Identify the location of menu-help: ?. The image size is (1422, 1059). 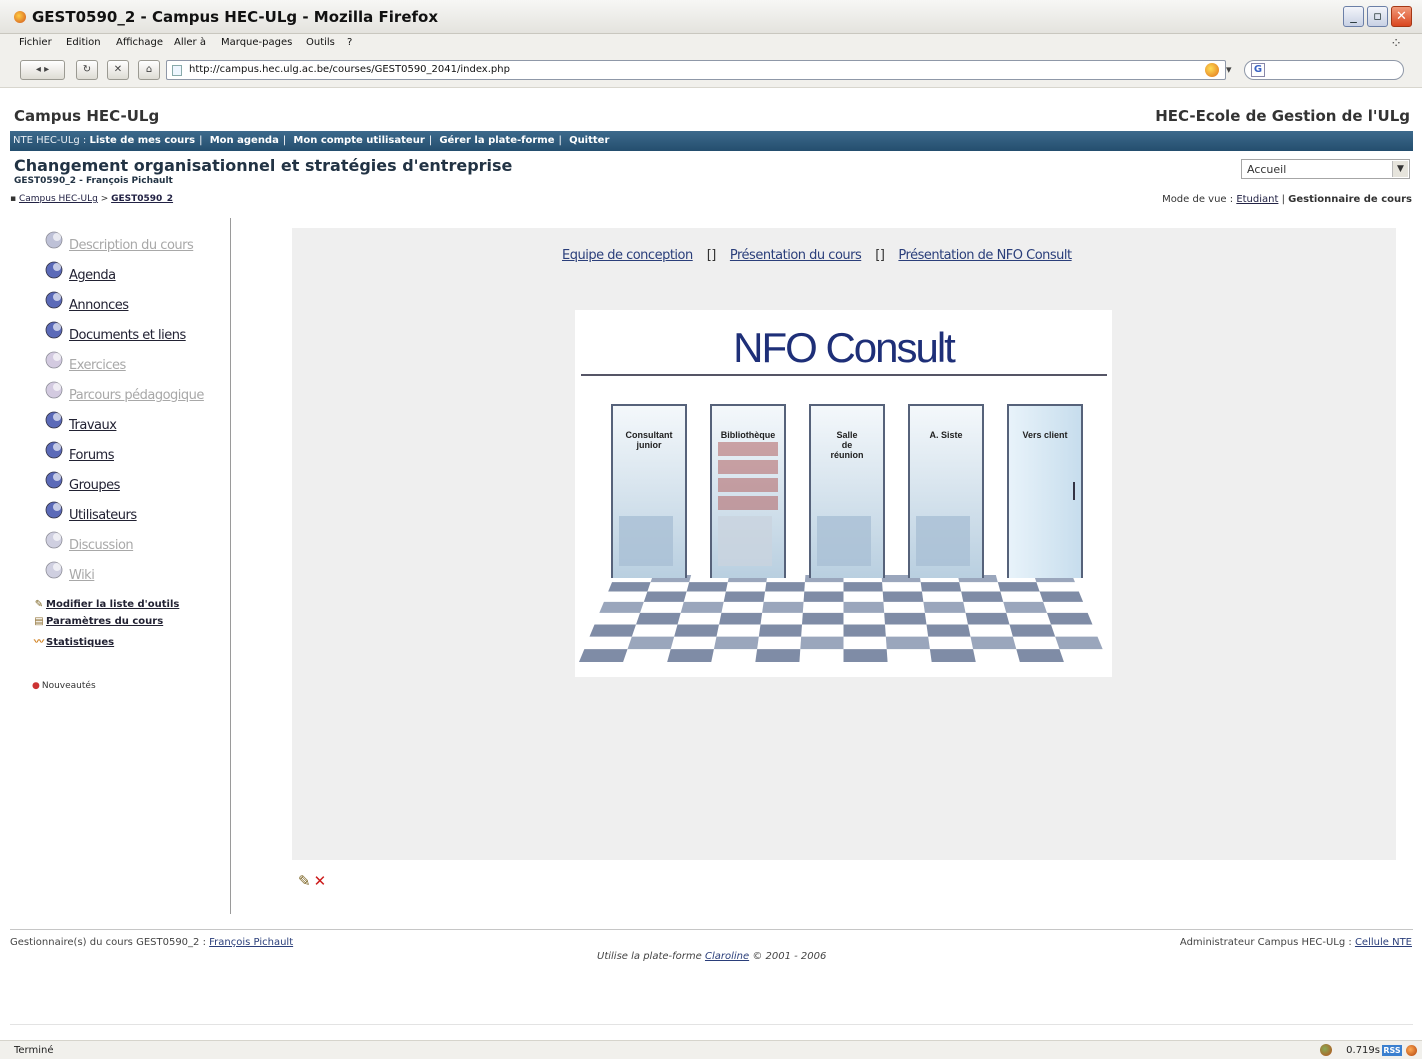
(349, 42).